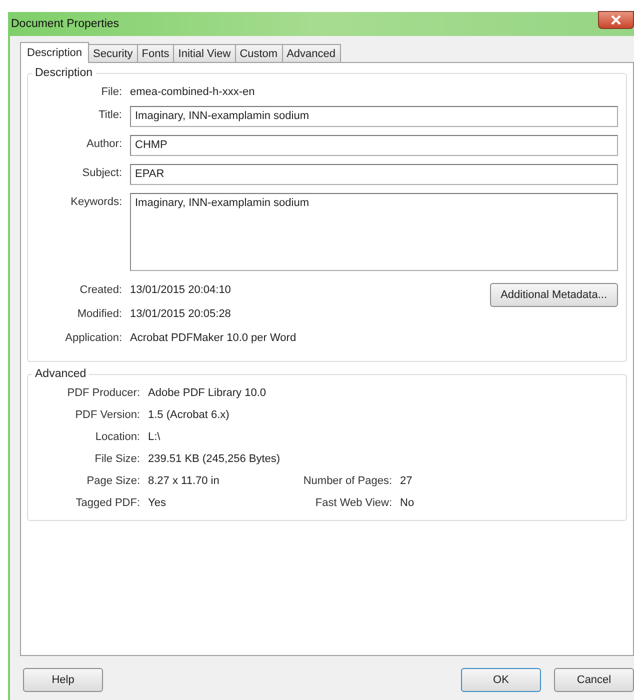 Image resolution: width=634 pixels, height=700 pixels. Describe the element at coordinates (374, 232) in the screenshot. I see `text-area: Imaginary, INN-examplamin sodium` at that location.